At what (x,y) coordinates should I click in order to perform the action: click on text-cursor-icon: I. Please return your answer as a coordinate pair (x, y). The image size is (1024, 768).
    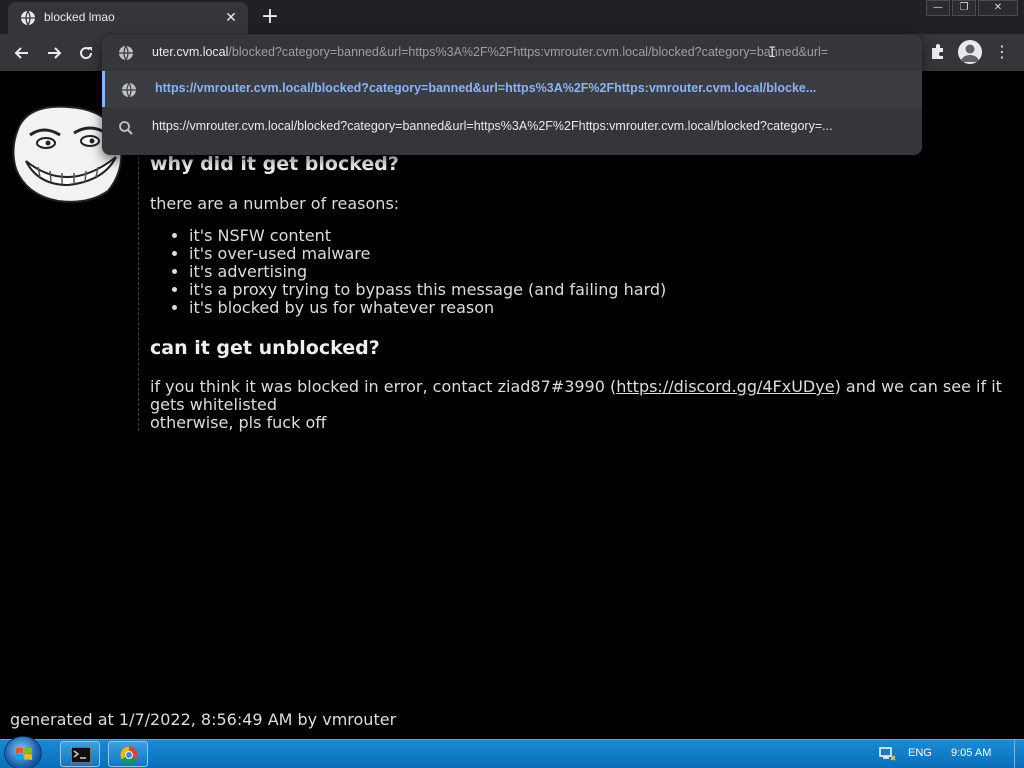
    Looking at the image, I should click on (772, 53).